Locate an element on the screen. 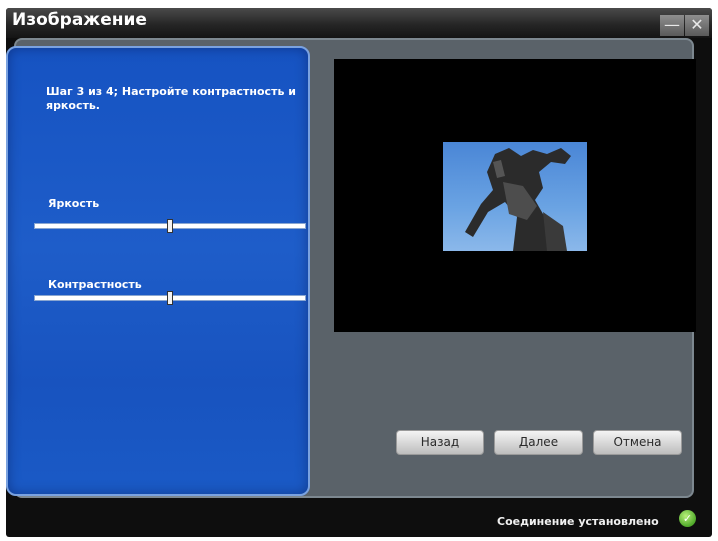 The image size is (718, 541). contrast-slider is located at coordinates (170, 298).